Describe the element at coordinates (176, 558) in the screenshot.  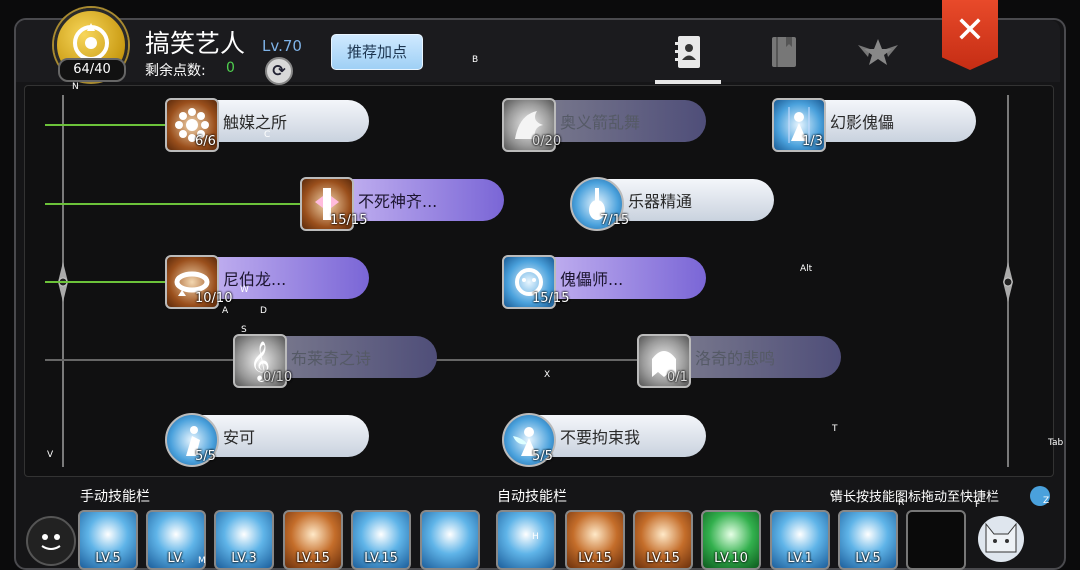
I see `slot-level: LV.` at that location.